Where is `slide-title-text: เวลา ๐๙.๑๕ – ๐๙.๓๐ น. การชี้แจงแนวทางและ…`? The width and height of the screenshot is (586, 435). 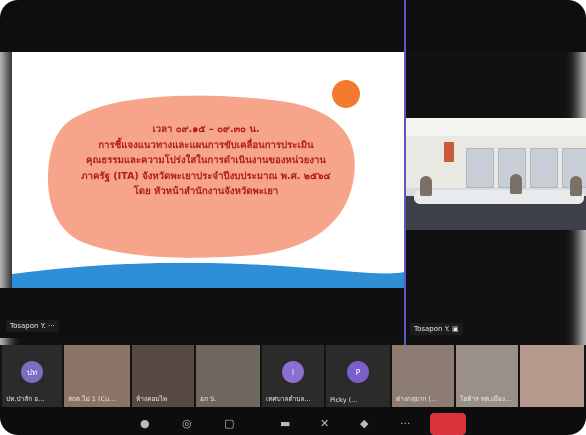 slide-title-text: เวลา ๐๙.๑๕ – ๐๙.๓๐ น. การชี้แจงแนวทางและ… is located at coordinates (206, 161).